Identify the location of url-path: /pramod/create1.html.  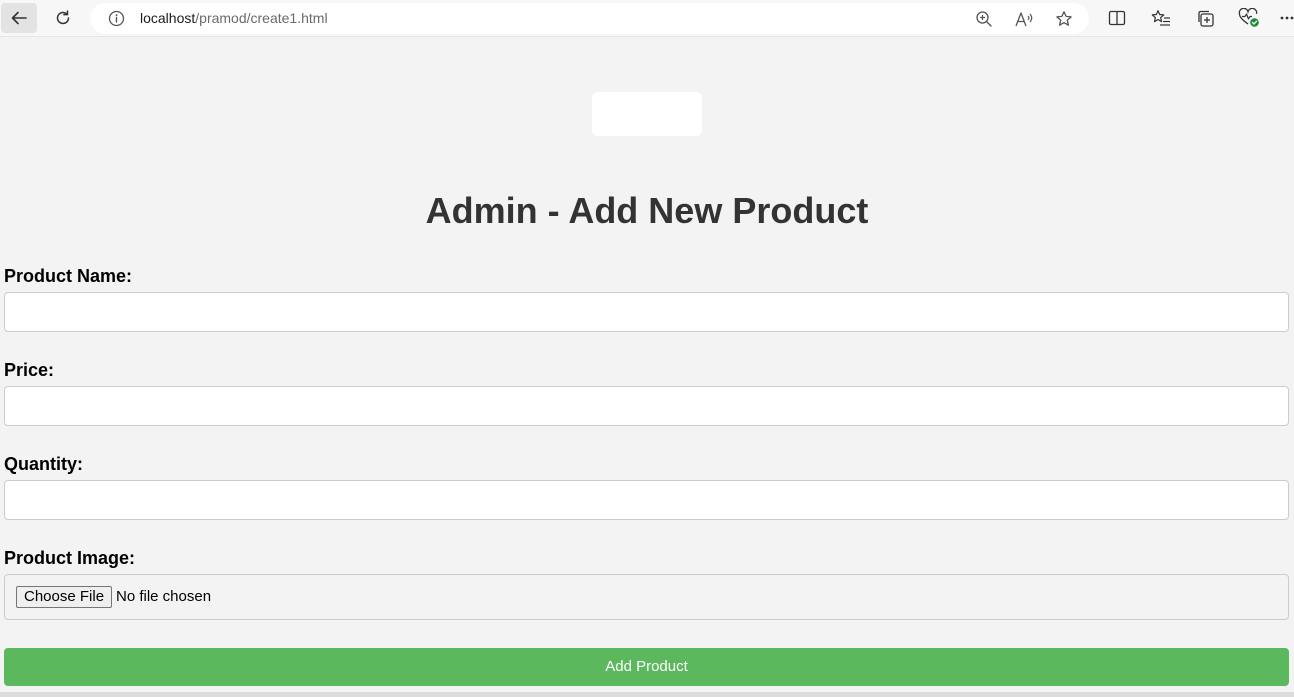
(261, 18).